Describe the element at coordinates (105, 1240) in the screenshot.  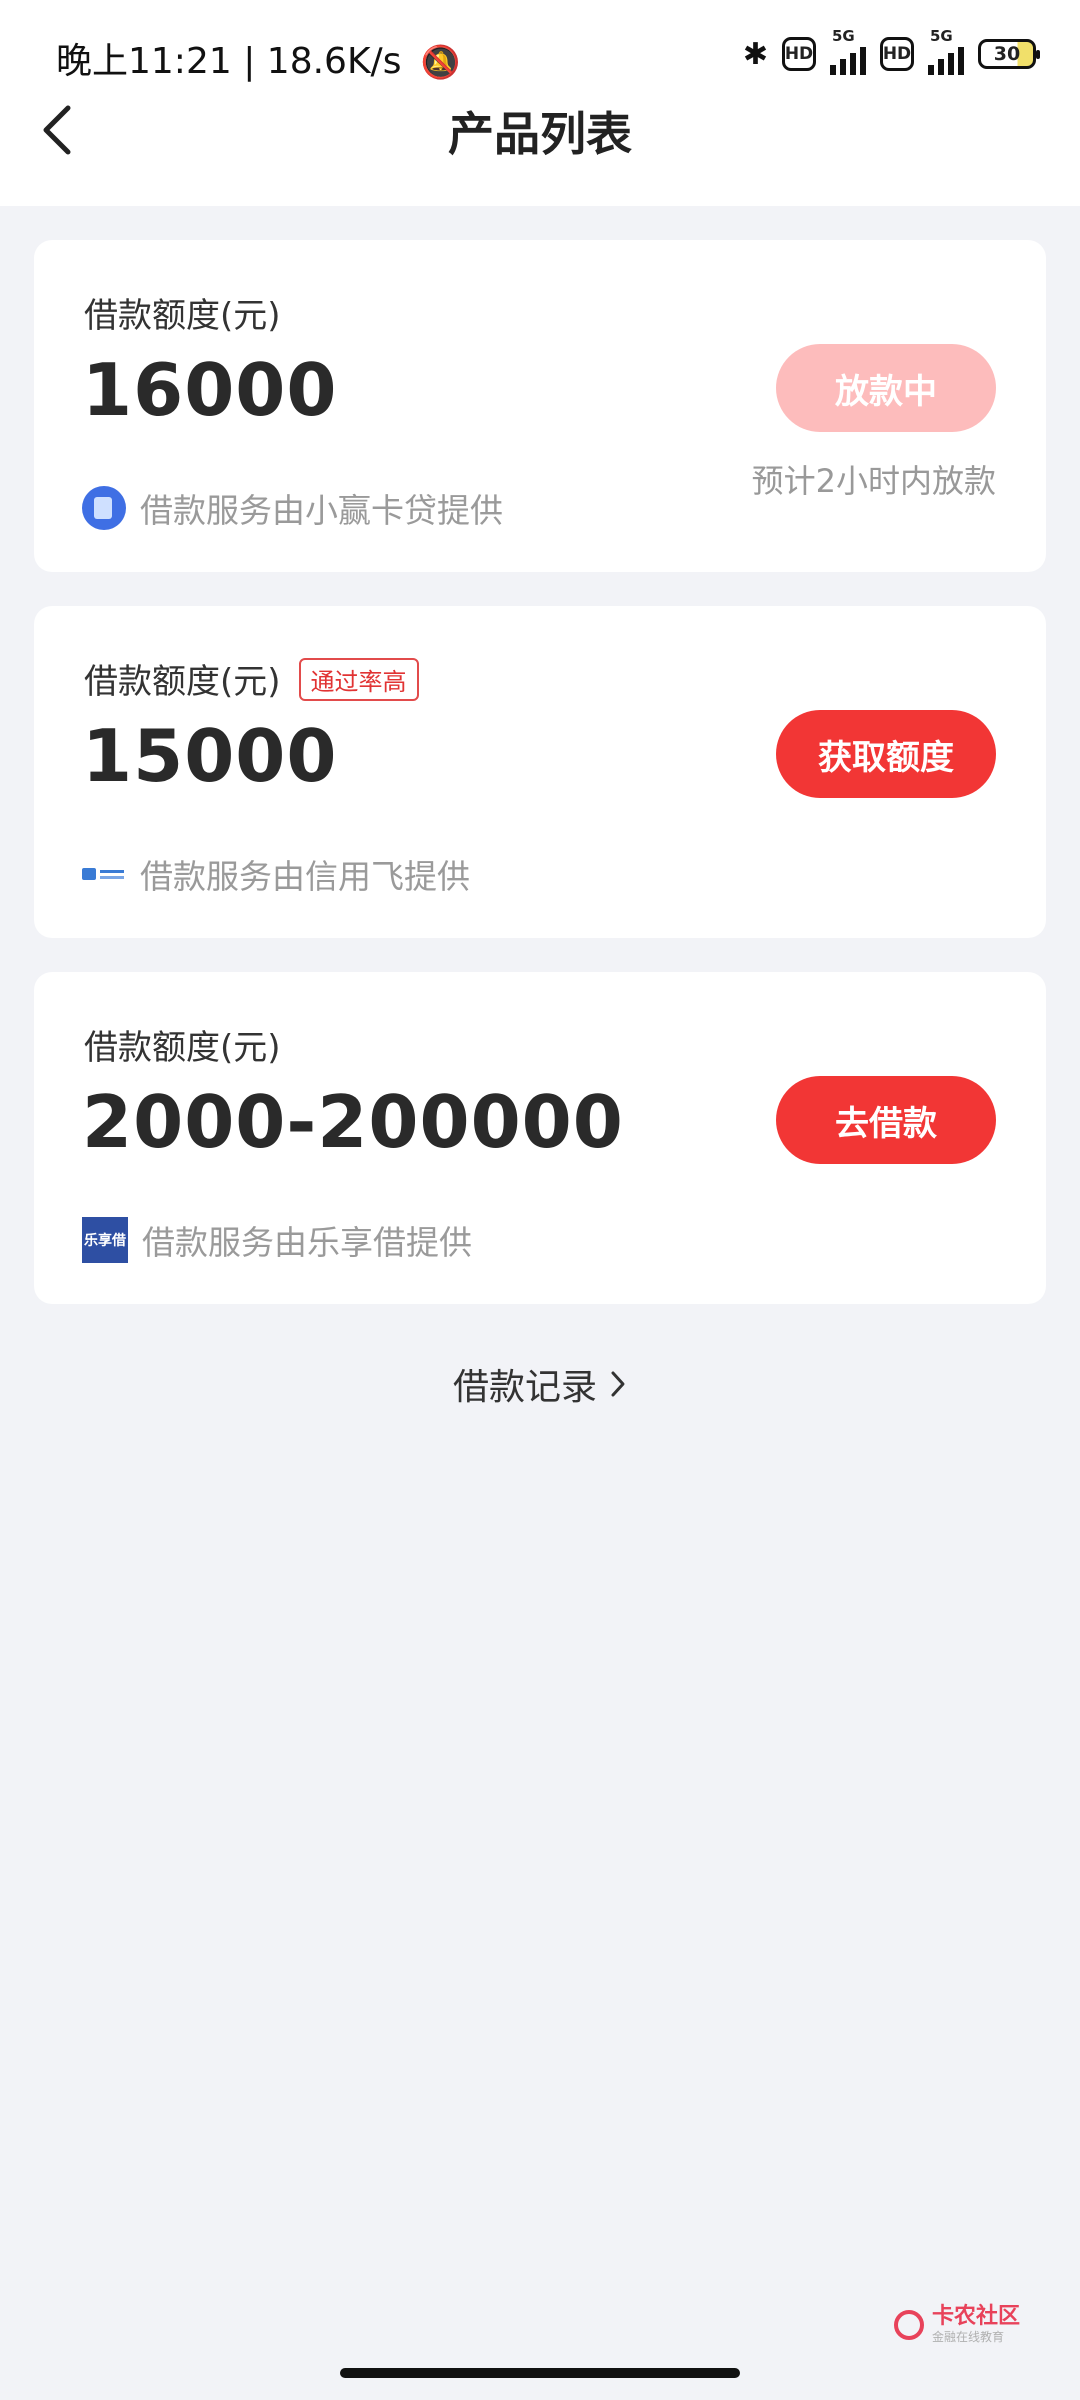
I see `lexiangjie-logo-icon: 乐享借` at that location.